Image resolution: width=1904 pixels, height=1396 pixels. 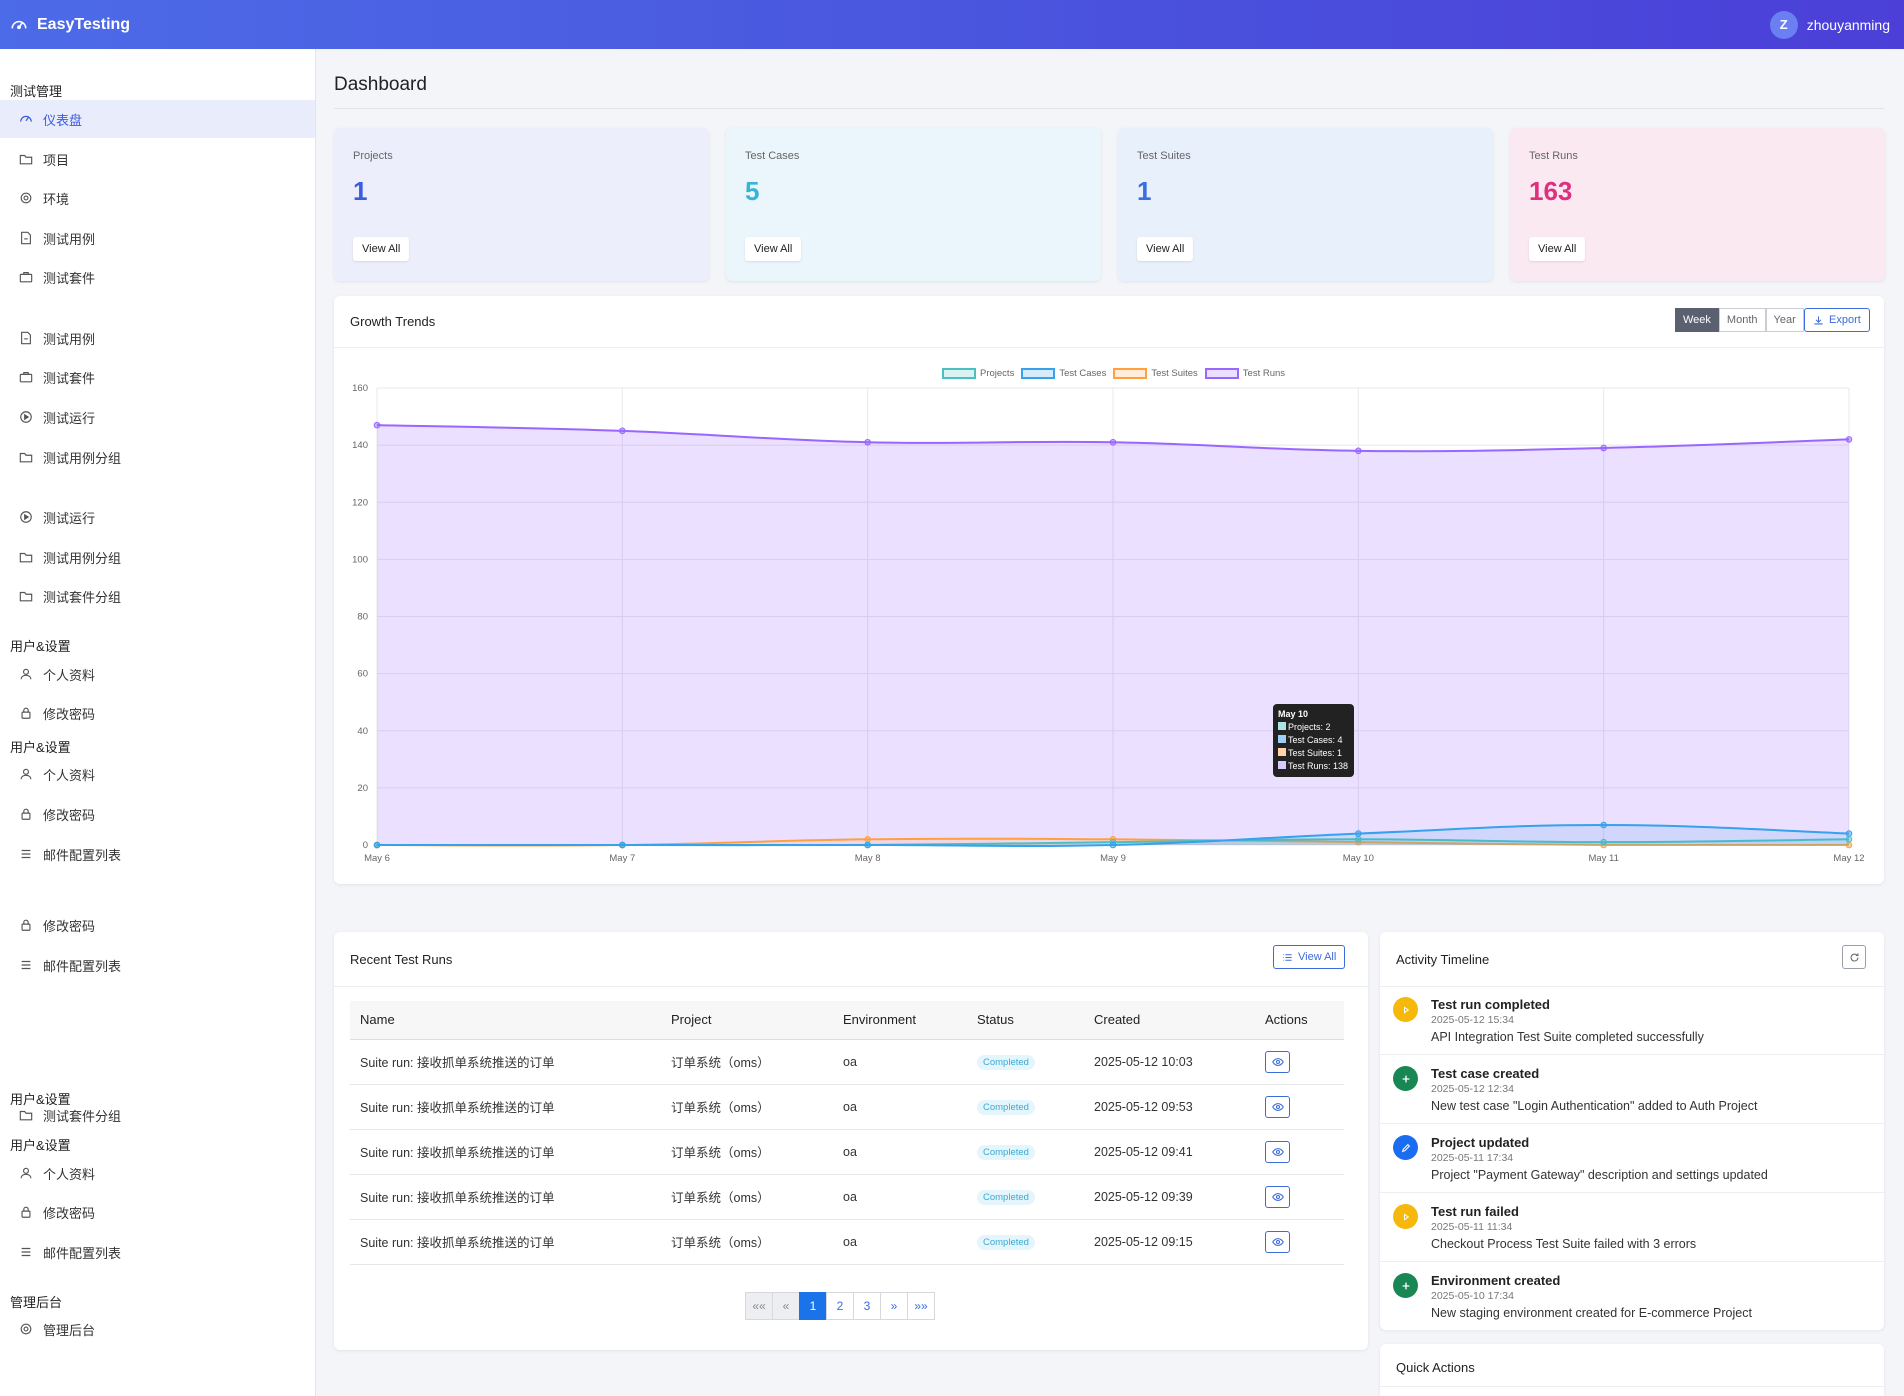 I want to click on pencil-icon, so click(x=1405, y=1147).